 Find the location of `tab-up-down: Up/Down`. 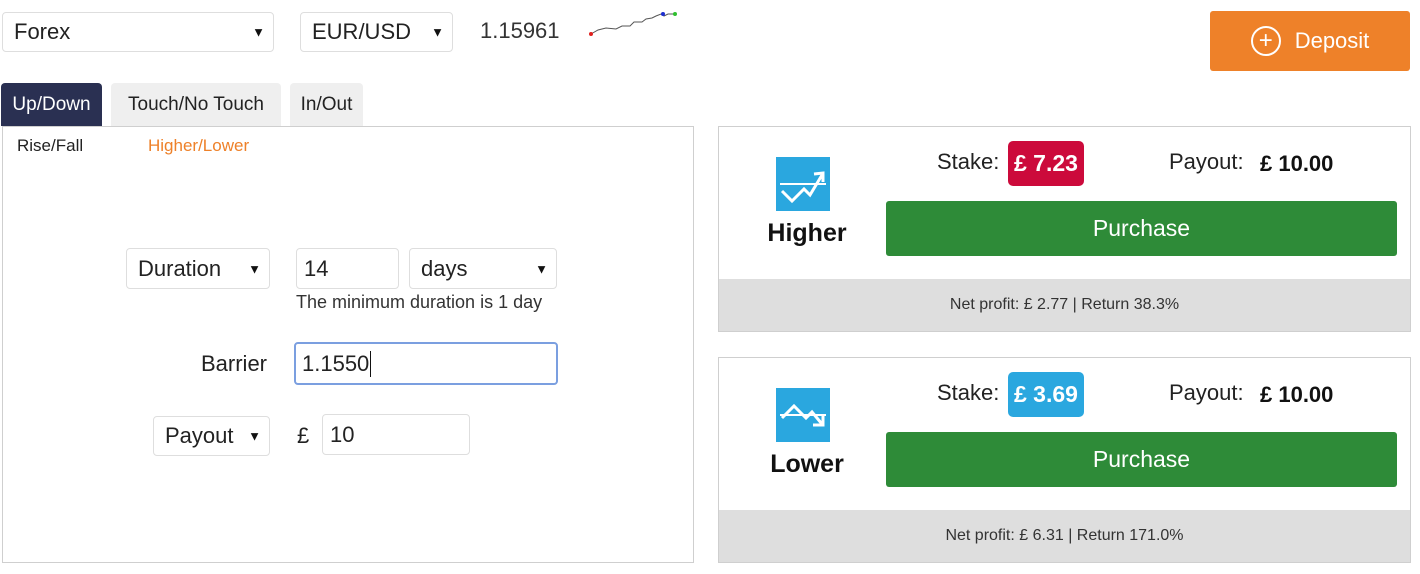

tab-up-down: Up/Down is located at coordinates (51, 104).